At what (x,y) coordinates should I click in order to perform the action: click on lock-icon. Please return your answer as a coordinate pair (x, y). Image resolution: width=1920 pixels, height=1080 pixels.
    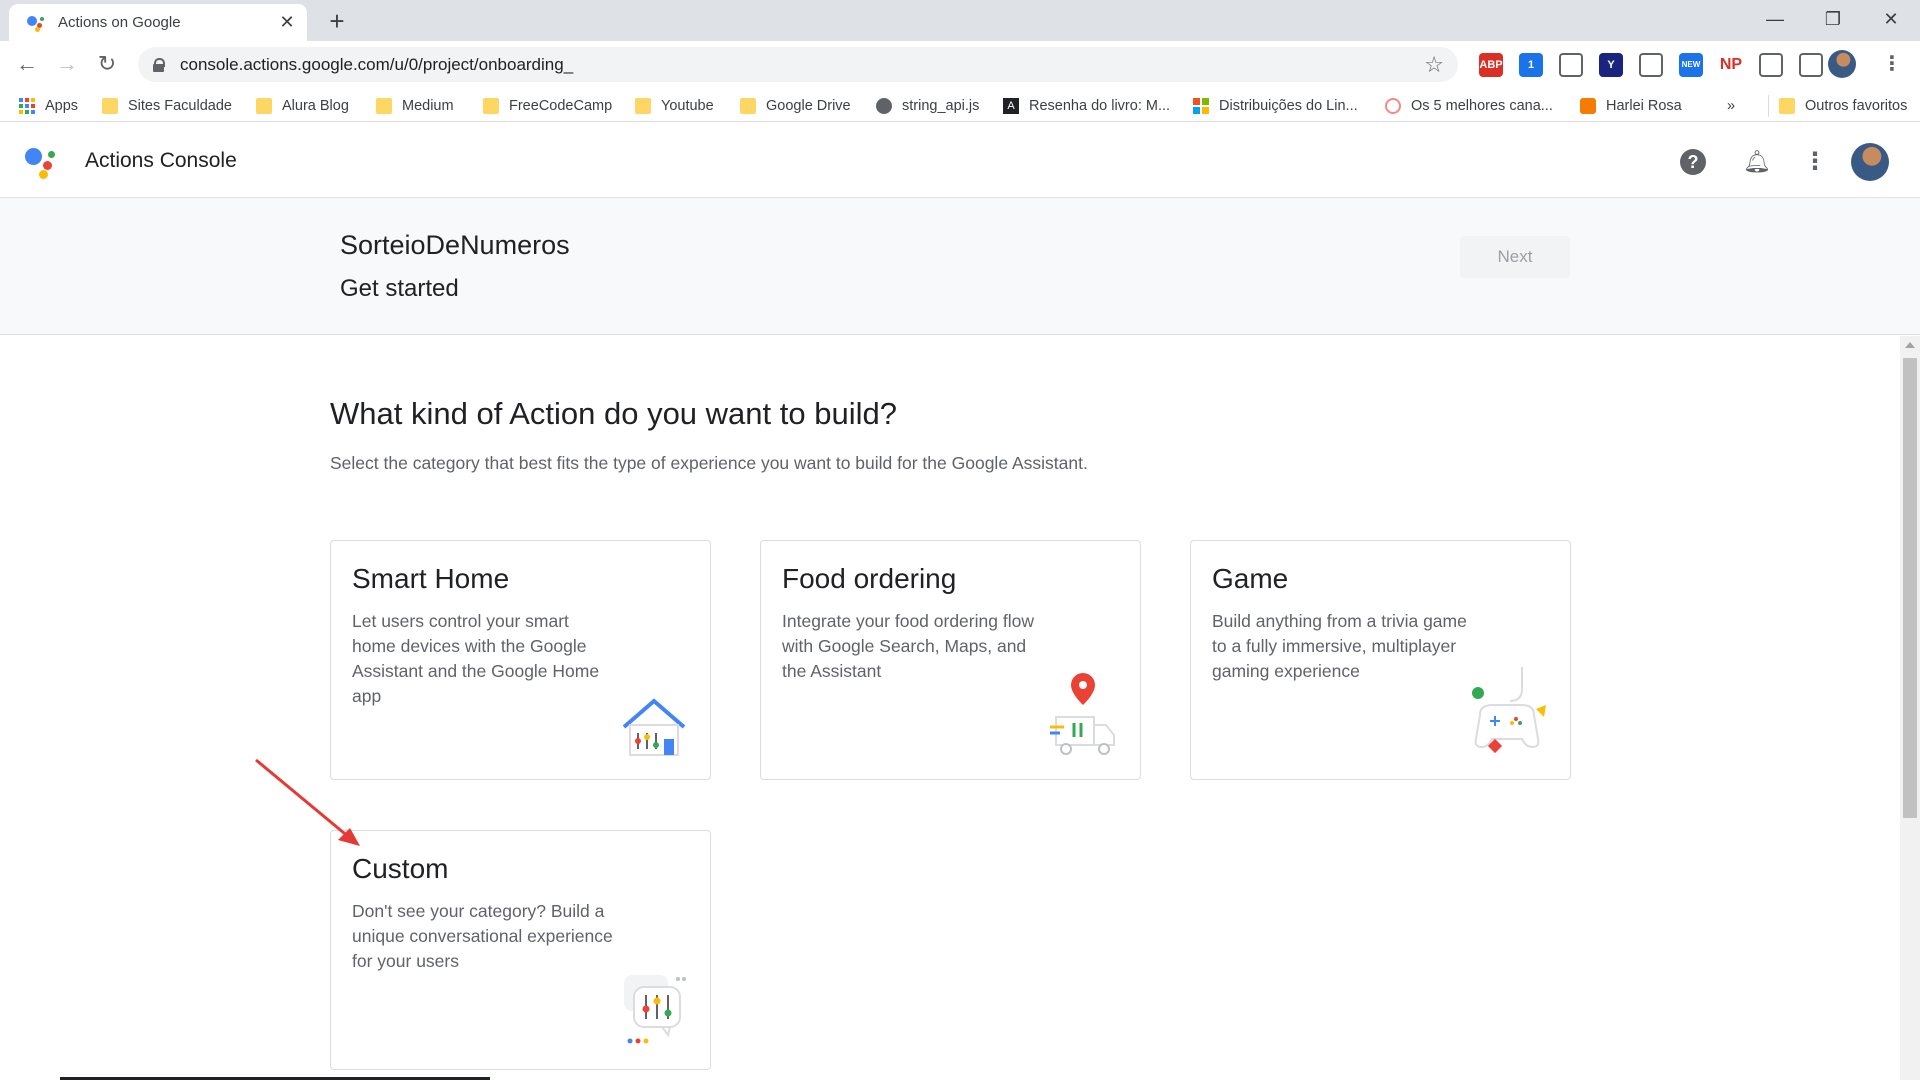
    Looking at the image, I should click on (159, 64).